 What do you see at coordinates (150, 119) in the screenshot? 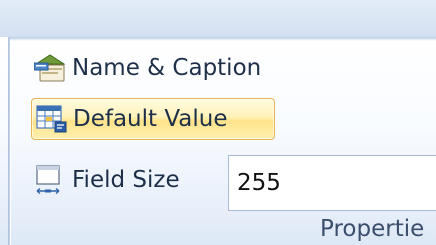
I see `default-value-label: Default Value` at bounding box center [150, 119].